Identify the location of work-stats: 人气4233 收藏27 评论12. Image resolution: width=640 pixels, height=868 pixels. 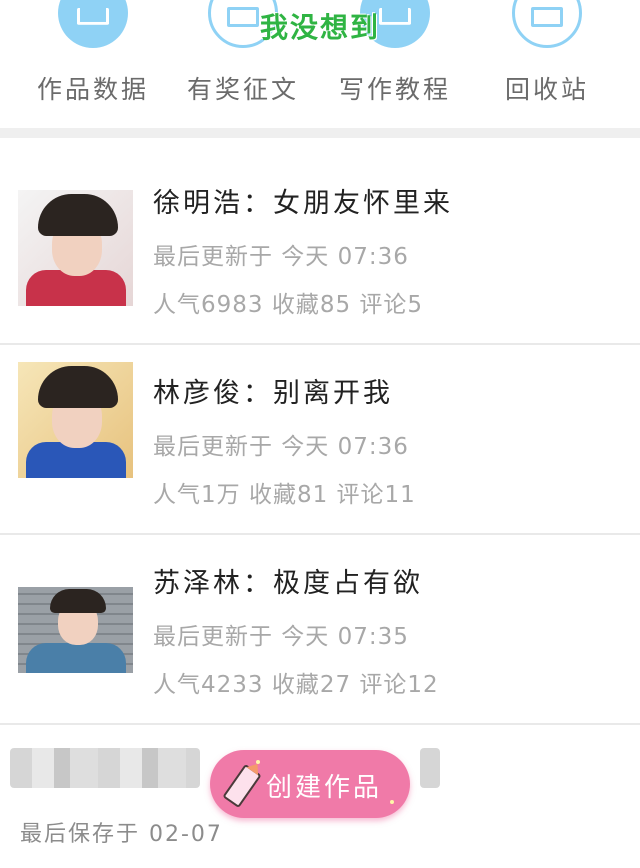
(296, 685).